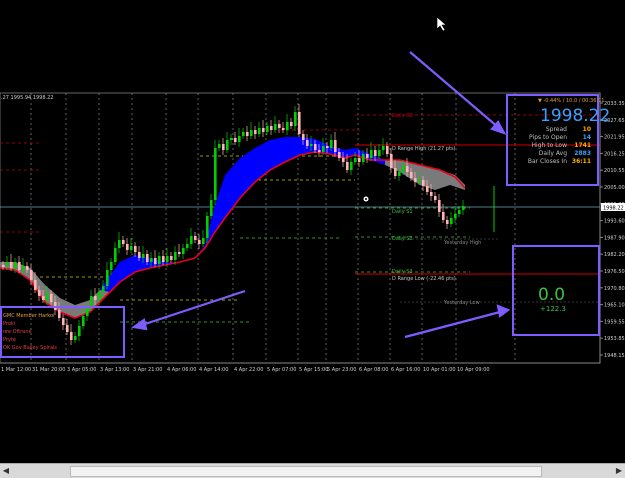 This screenshot has height=478, width=625. Describe the element at coordinates (614, 171) in the screenshot. I see `price-tick-label: 2010.55` at that location.